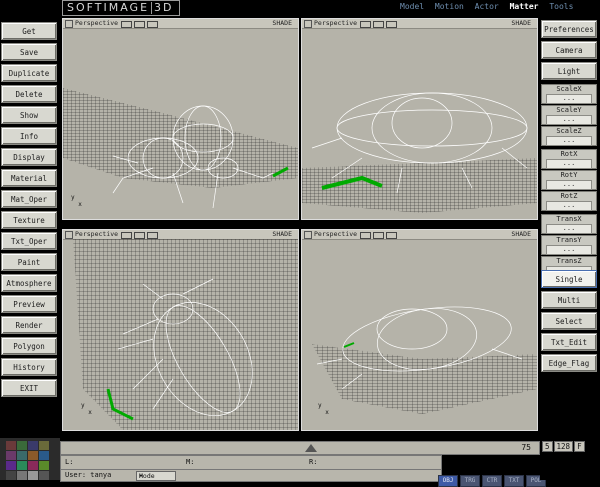  What do you see at coordinates (29, 136) in the screenshot?
I see `menu-info-button: Info` at bounding box center [29, 136].